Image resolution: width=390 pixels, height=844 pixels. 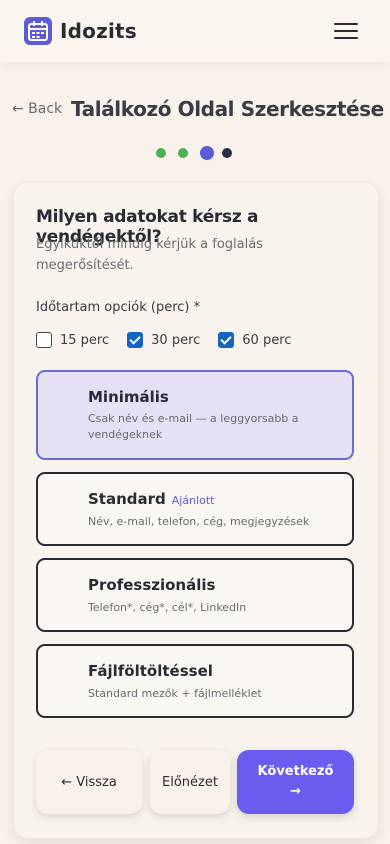 What do you see at coordinates (152, 585) in the screenshot?
I see `option-professional-name: Professzionális` at bounding box center [152, 585].